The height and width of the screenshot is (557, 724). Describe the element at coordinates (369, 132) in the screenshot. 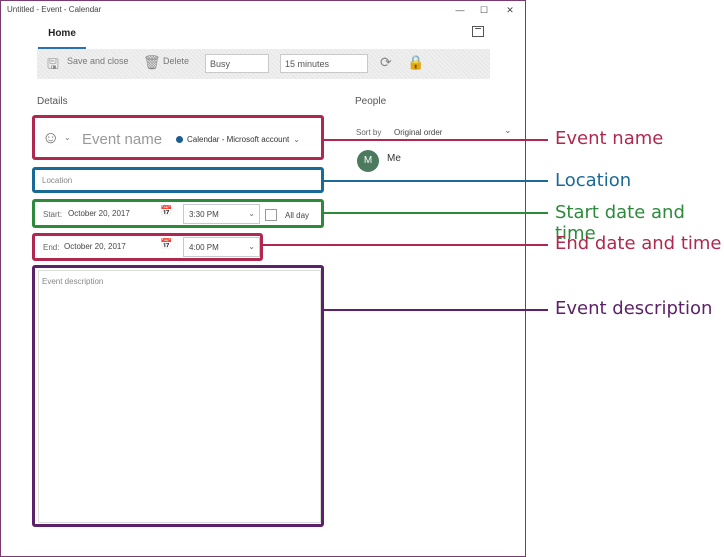

I see `sort-label: Sort by` at that location.